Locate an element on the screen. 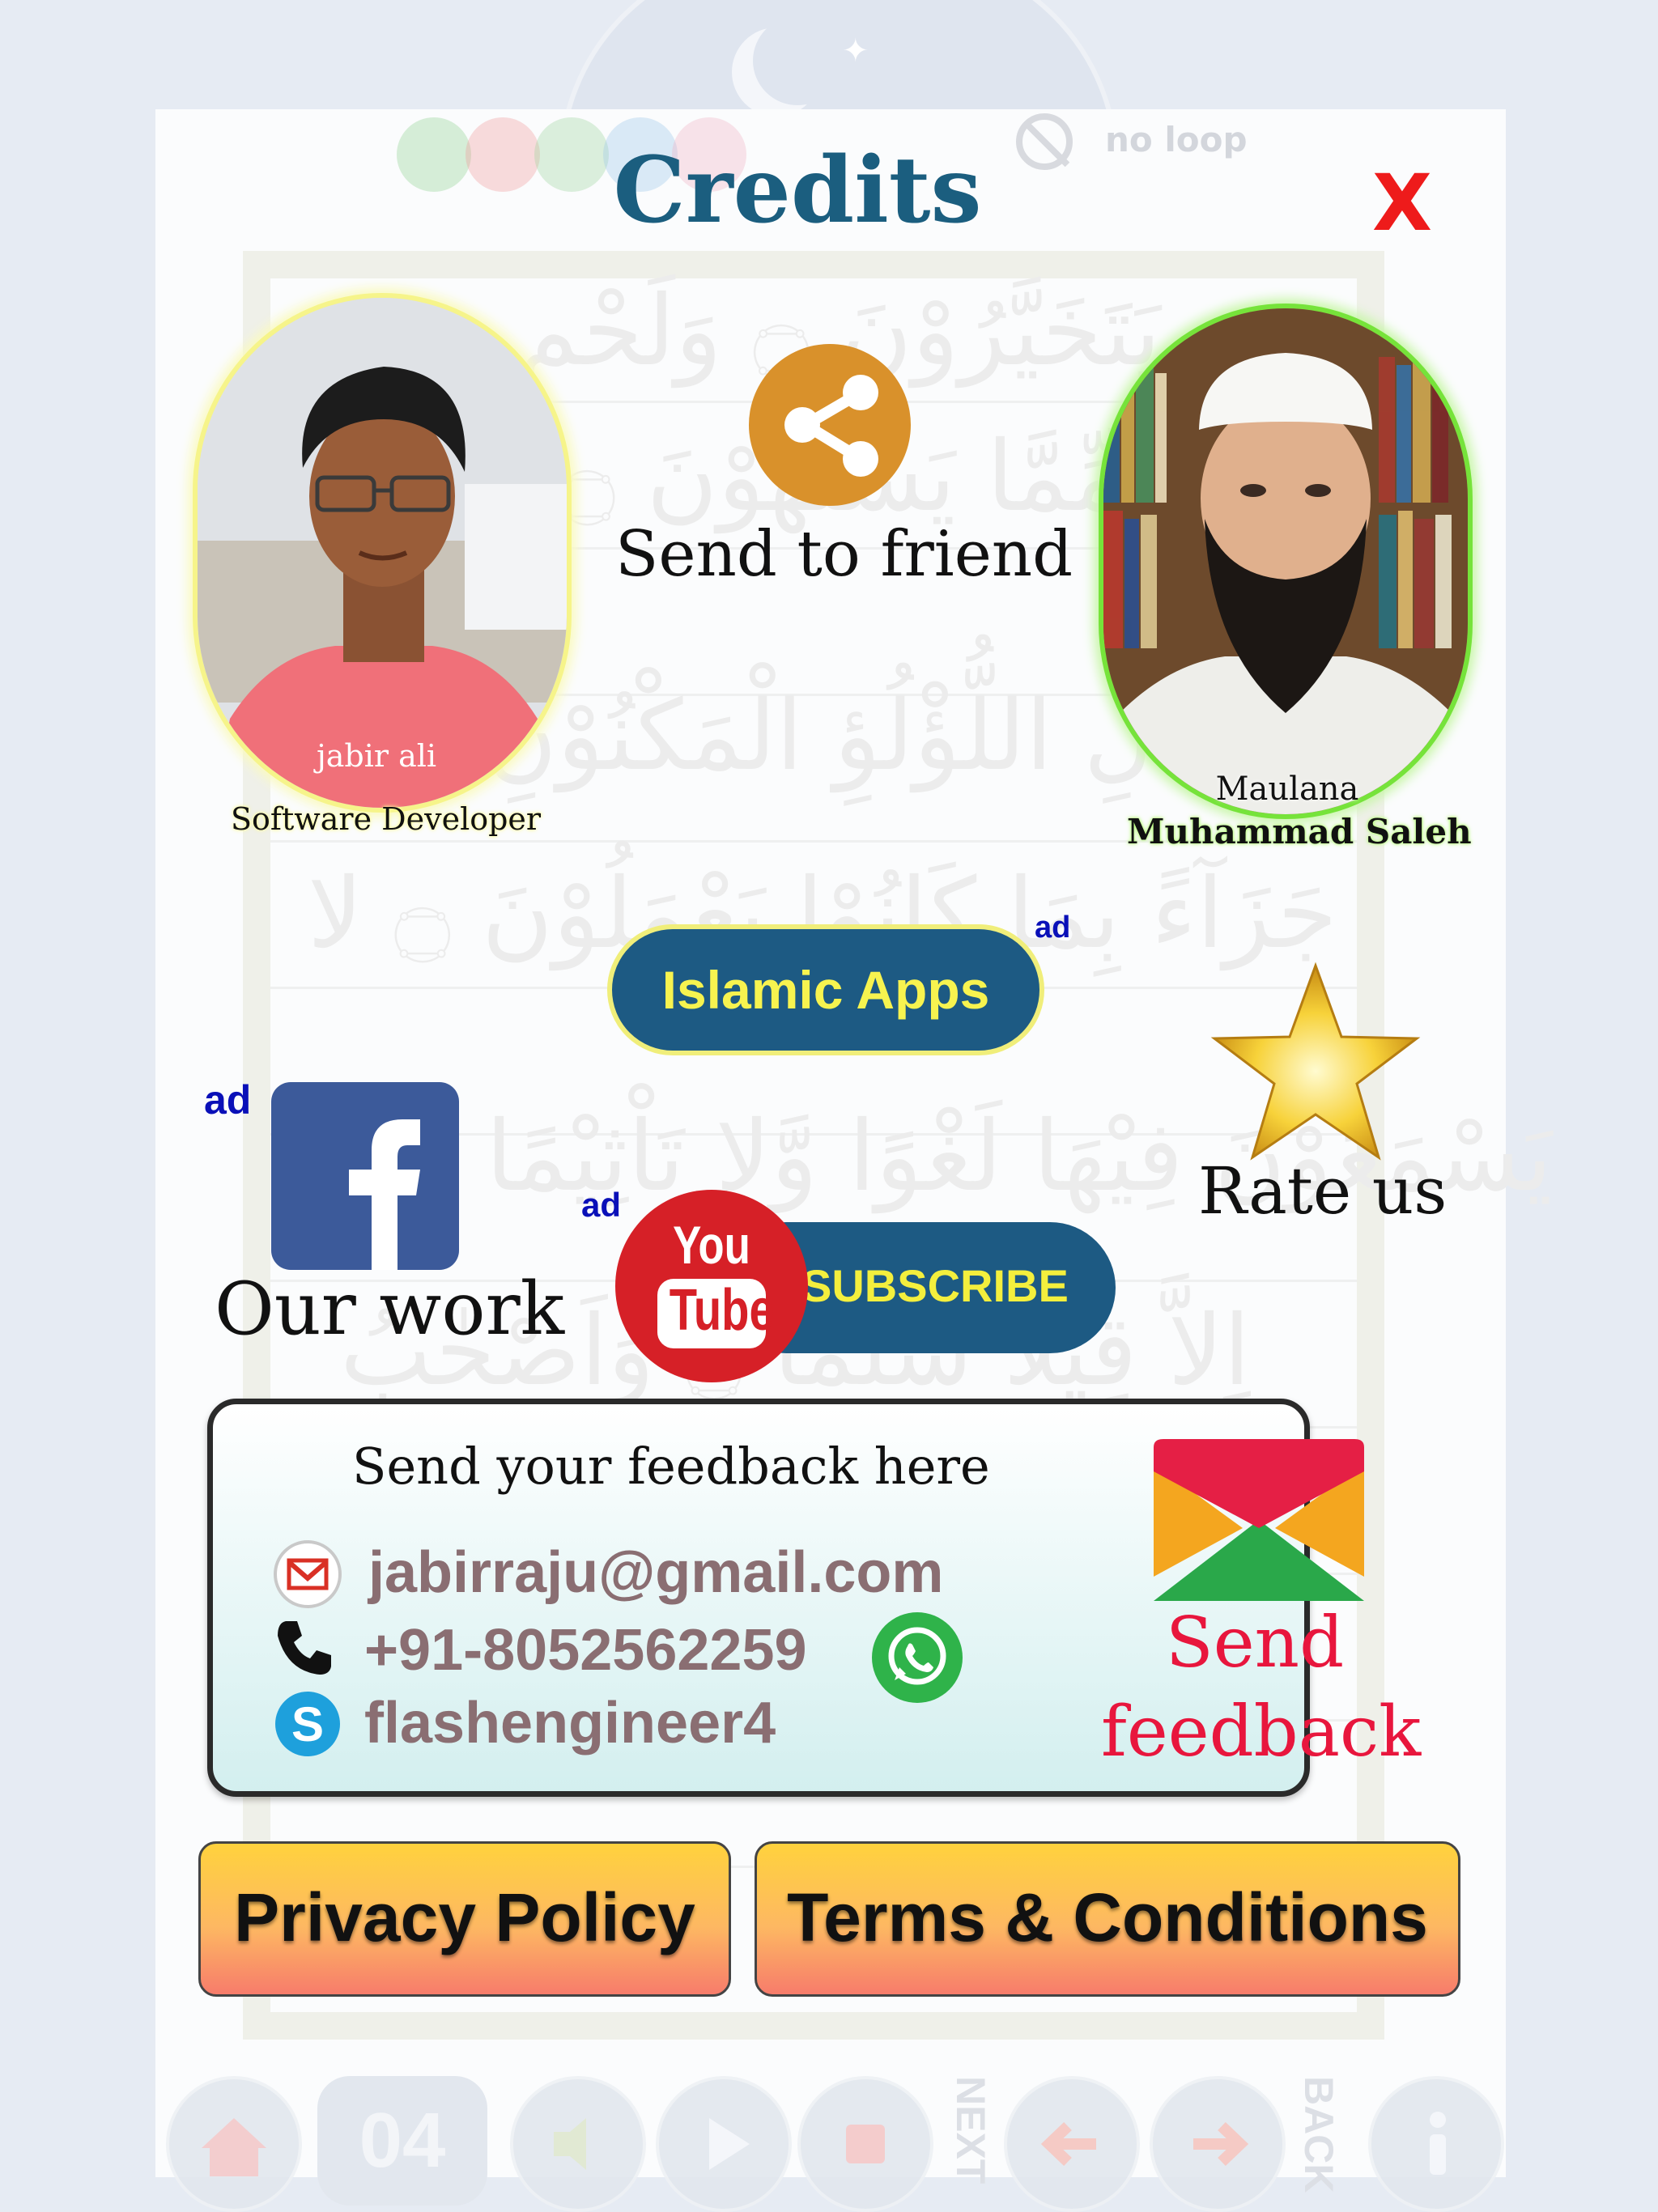 The height and width of the screenshot is (2212, 1658). page-number-display: 04 is located at coordinates (402, 2141).